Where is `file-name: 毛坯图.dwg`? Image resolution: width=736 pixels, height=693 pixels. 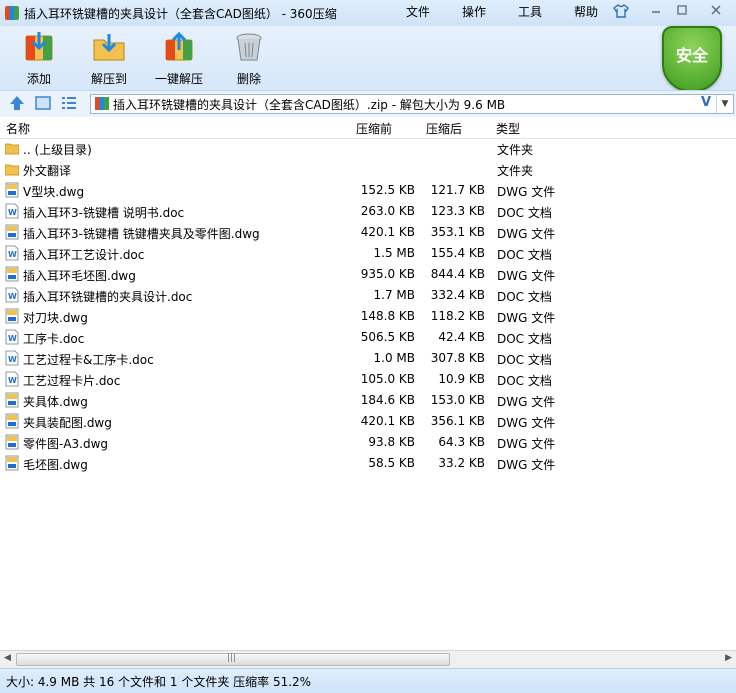
file-name: 毛坯图.dwg is located at coordinates (55, 465).